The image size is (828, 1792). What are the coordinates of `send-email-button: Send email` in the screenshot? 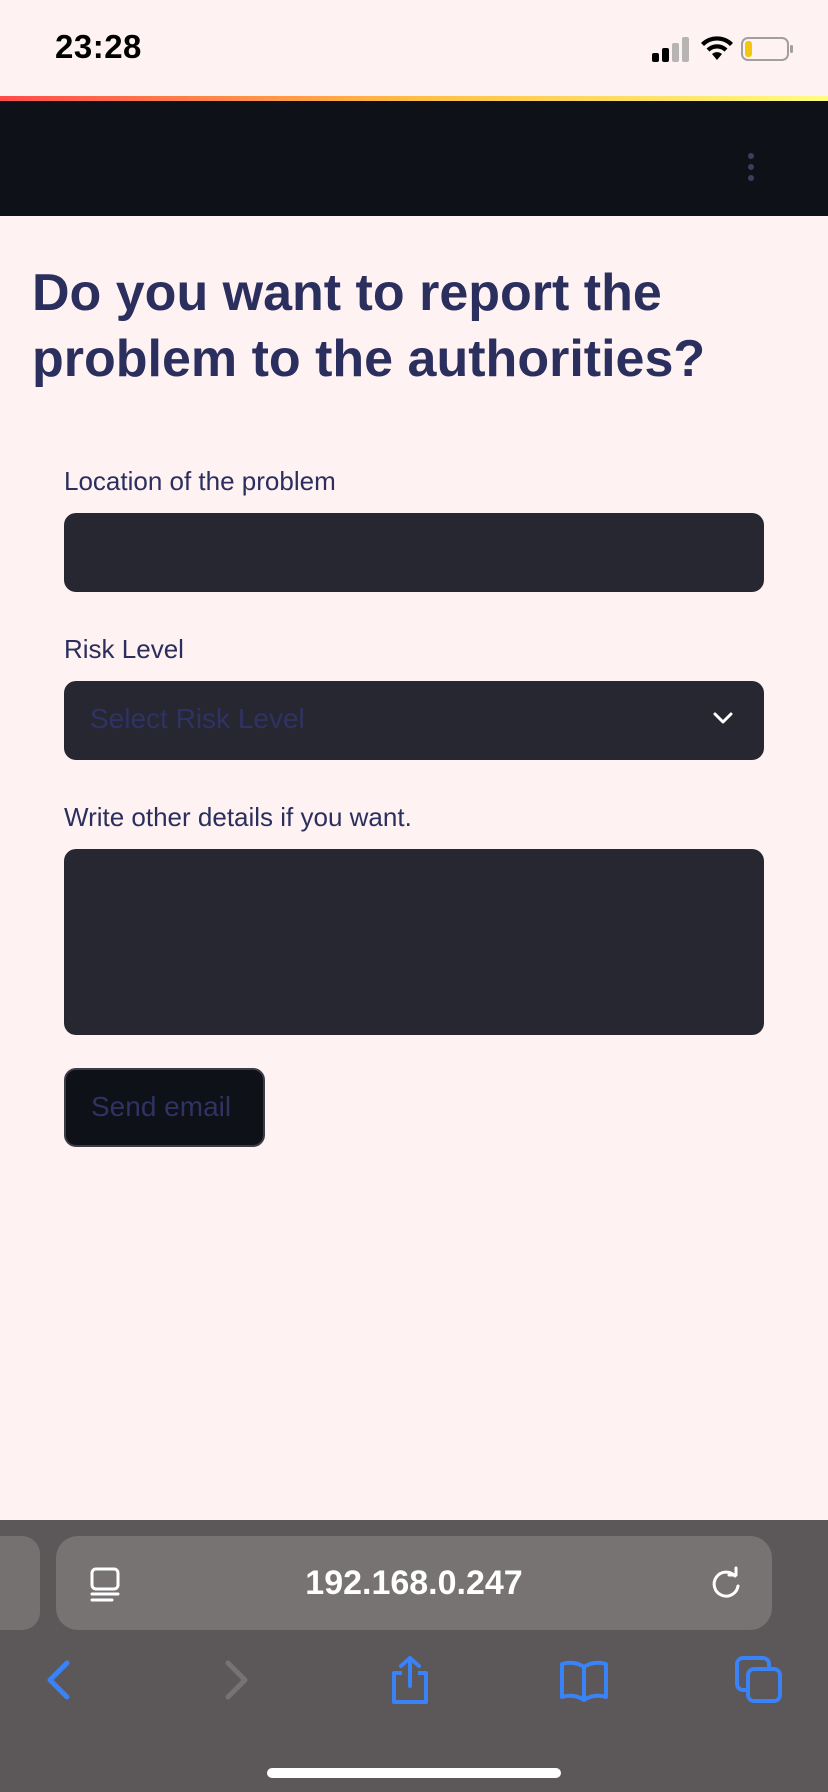 It's located at (164, 1107).